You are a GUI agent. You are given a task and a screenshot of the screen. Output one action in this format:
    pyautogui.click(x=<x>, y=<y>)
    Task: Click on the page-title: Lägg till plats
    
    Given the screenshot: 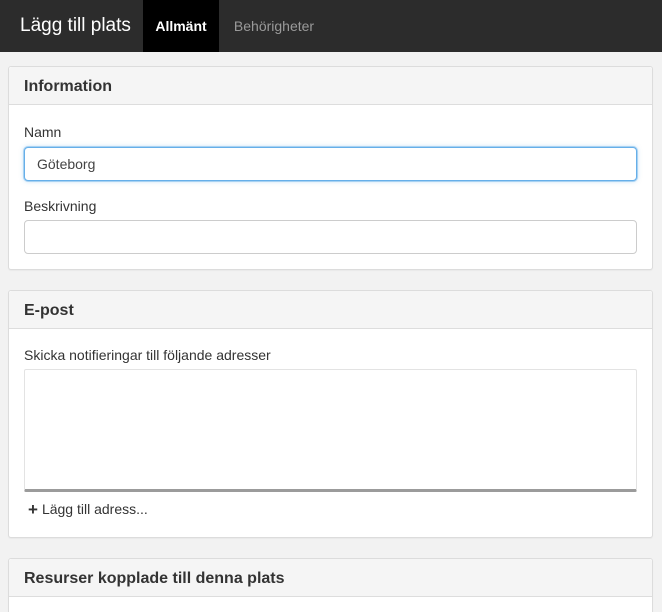 What is the action you would take?
    pyautogui.click(x=75, y=25)
    